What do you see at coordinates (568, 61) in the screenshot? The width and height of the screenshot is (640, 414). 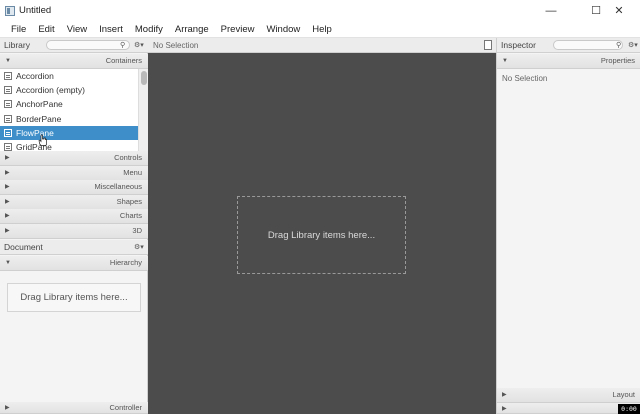 I see `section-properties: ▼ Properties` at bounding box center [568, 61].